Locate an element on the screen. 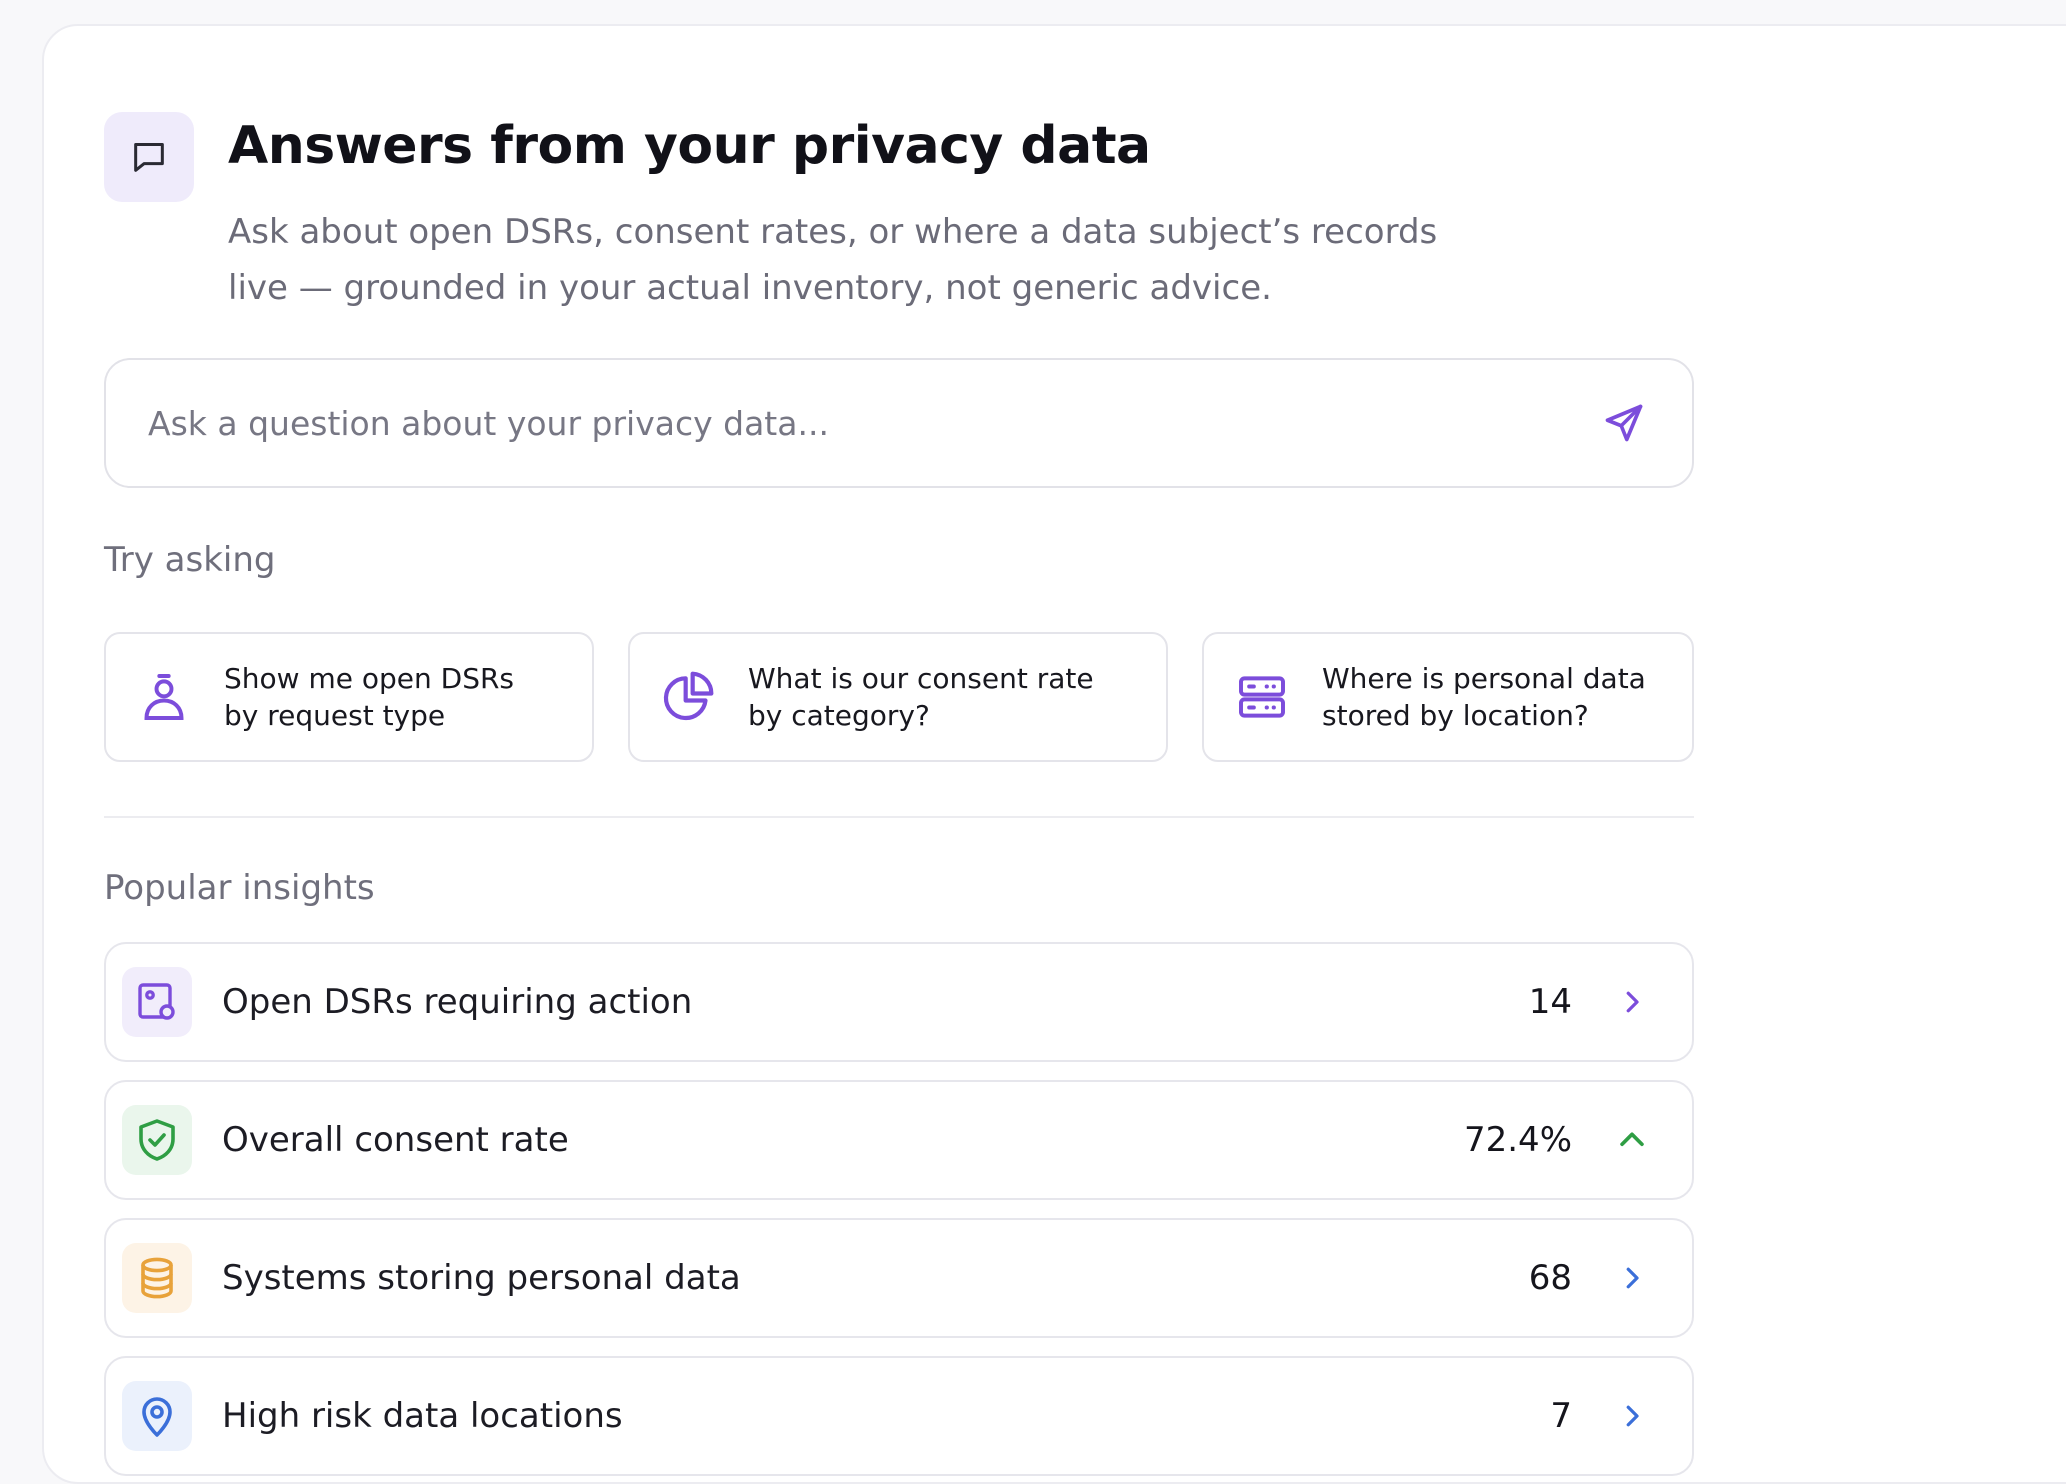 The width and height of the screenshot is (2066, 1484). suggestion-text-line: by request type is located at coordinates (335, 715).